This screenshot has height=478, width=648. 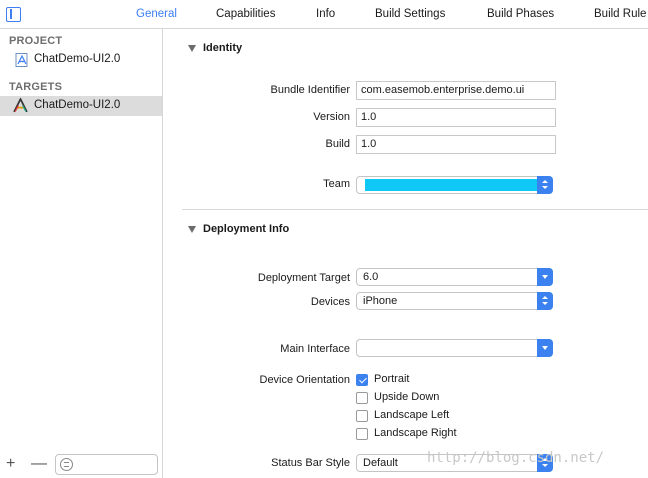 What do you see at coordinates (456, 117) in the screenshot?
I see `version-field: 1.0` at bounding box center [456, 117].